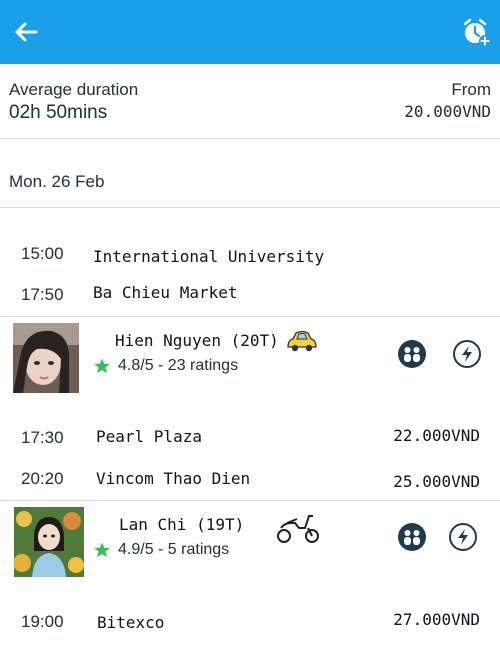 The width and height of the screenshot is (500, 650). What do you see at coordinates (436, 481) in the screenshot?
I see `arrival-price: 25.000VND` at bounding box center [436, 481].